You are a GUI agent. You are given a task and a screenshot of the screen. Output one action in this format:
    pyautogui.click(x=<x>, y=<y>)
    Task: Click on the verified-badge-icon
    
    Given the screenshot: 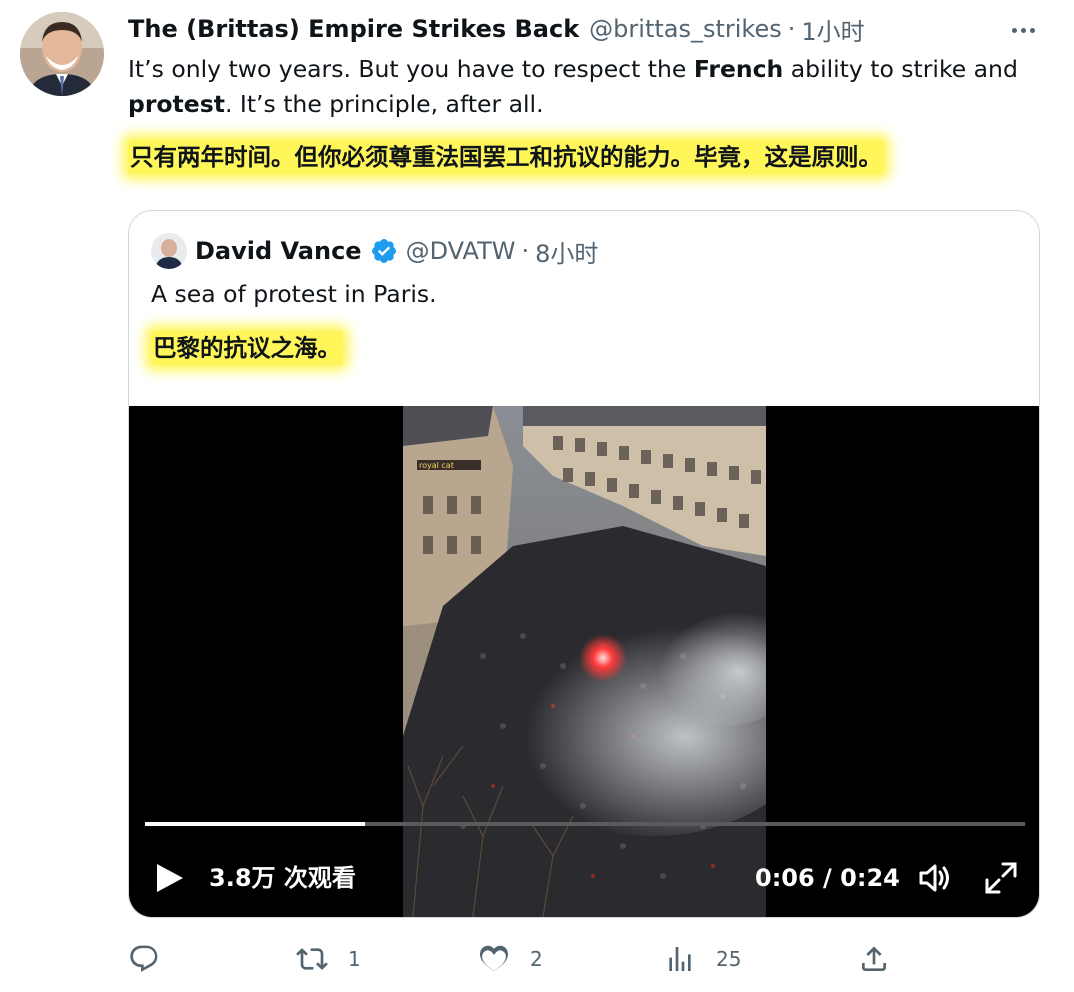 What is the action you would take?
    pyautogui.click(x=383, y=251)
    